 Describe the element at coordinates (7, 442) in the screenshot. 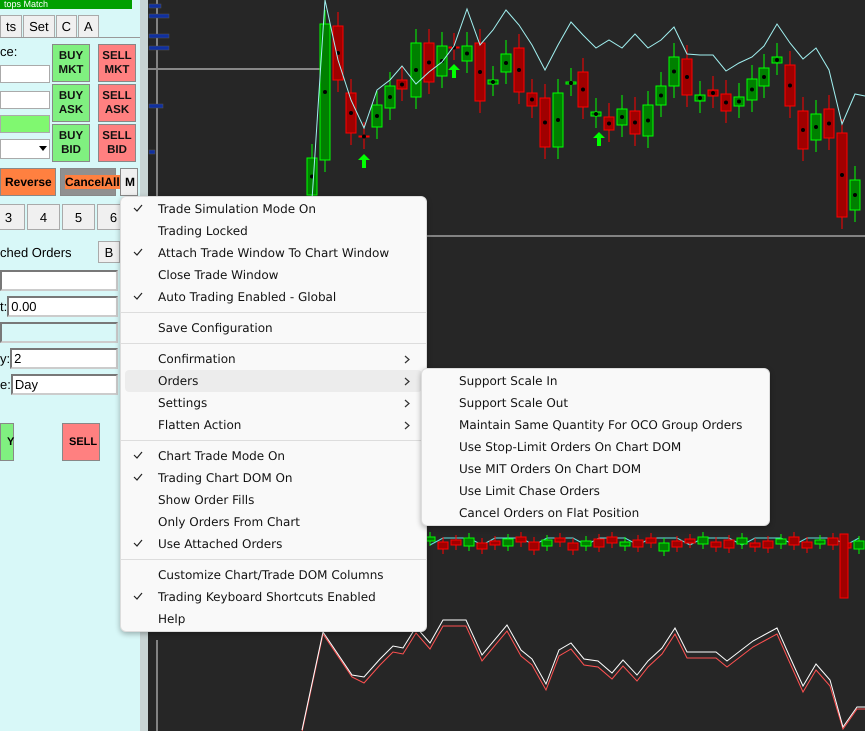

I see `trade-button: Y` at that location.